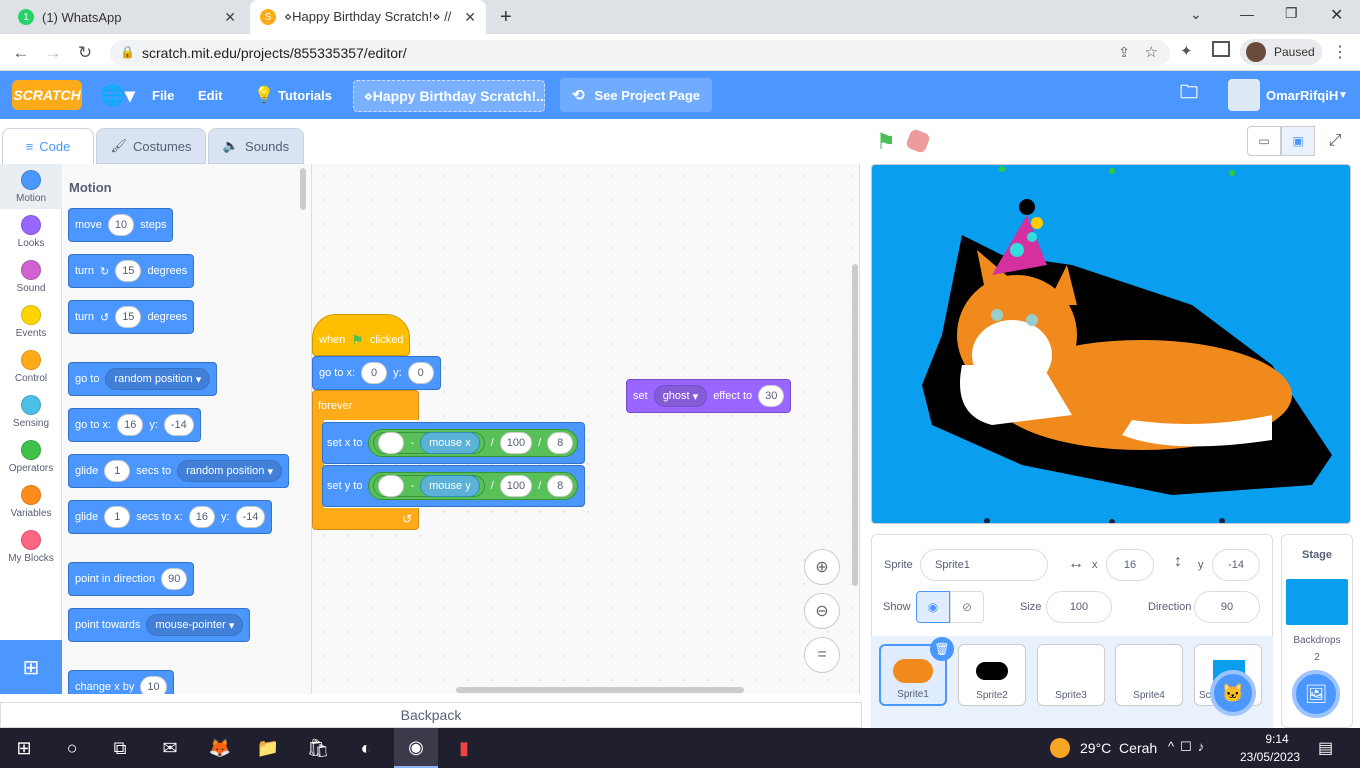  Describe the element at coordinates (1071, 675) in the screenshot. I see `sprite-thumb-3: Sprite3` at that location.